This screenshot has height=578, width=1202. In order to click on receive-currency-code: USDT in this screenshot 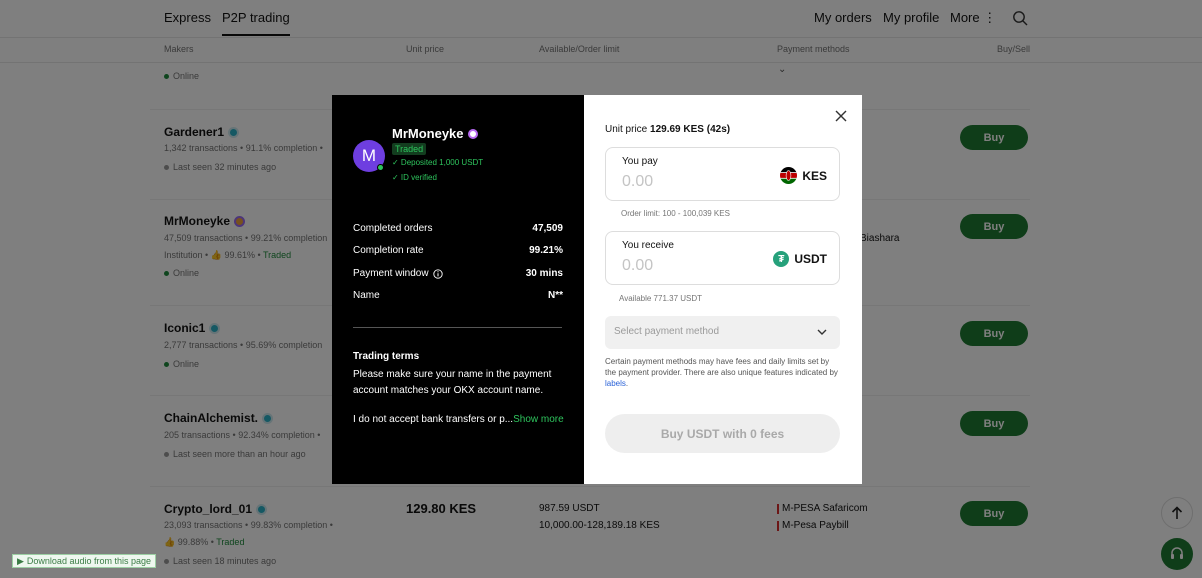, I will do `click(810, 259)`.